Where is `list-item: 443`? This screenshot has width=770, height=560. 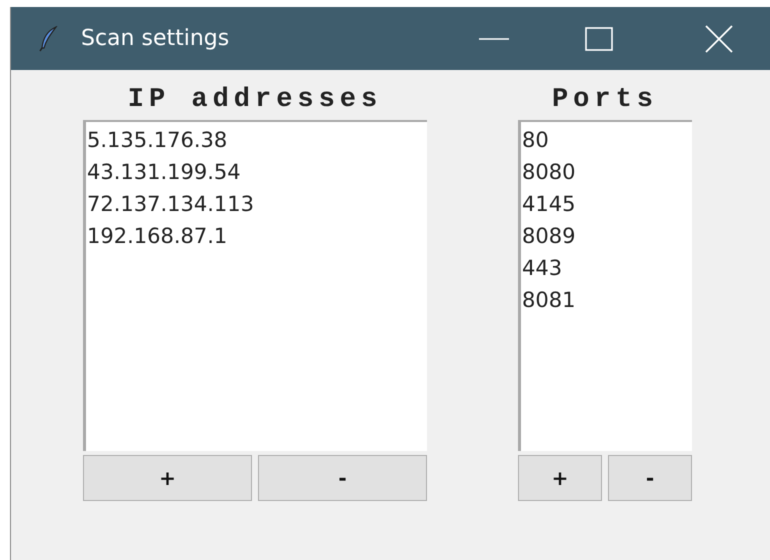 list-item: 443 is located at coordinates (542, 268).